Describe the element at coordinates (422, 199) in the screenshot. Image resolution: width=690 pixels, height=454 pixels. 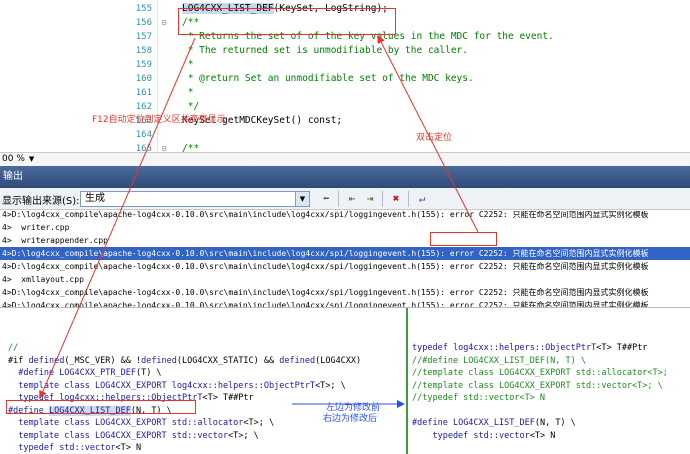
I see `word-wrap-icon: ↵` at that location.